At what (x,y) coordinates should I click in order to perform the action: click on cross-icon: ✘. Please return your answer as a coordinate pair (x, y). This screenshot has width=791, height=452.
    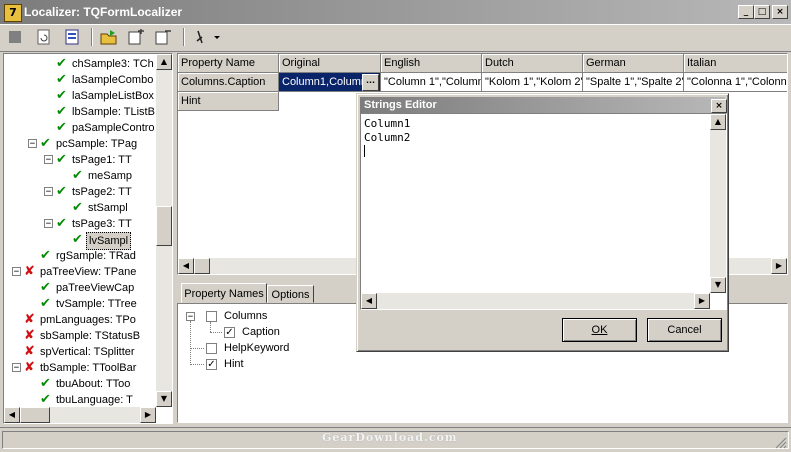
    Looking at the image, I should click on (29, 319).